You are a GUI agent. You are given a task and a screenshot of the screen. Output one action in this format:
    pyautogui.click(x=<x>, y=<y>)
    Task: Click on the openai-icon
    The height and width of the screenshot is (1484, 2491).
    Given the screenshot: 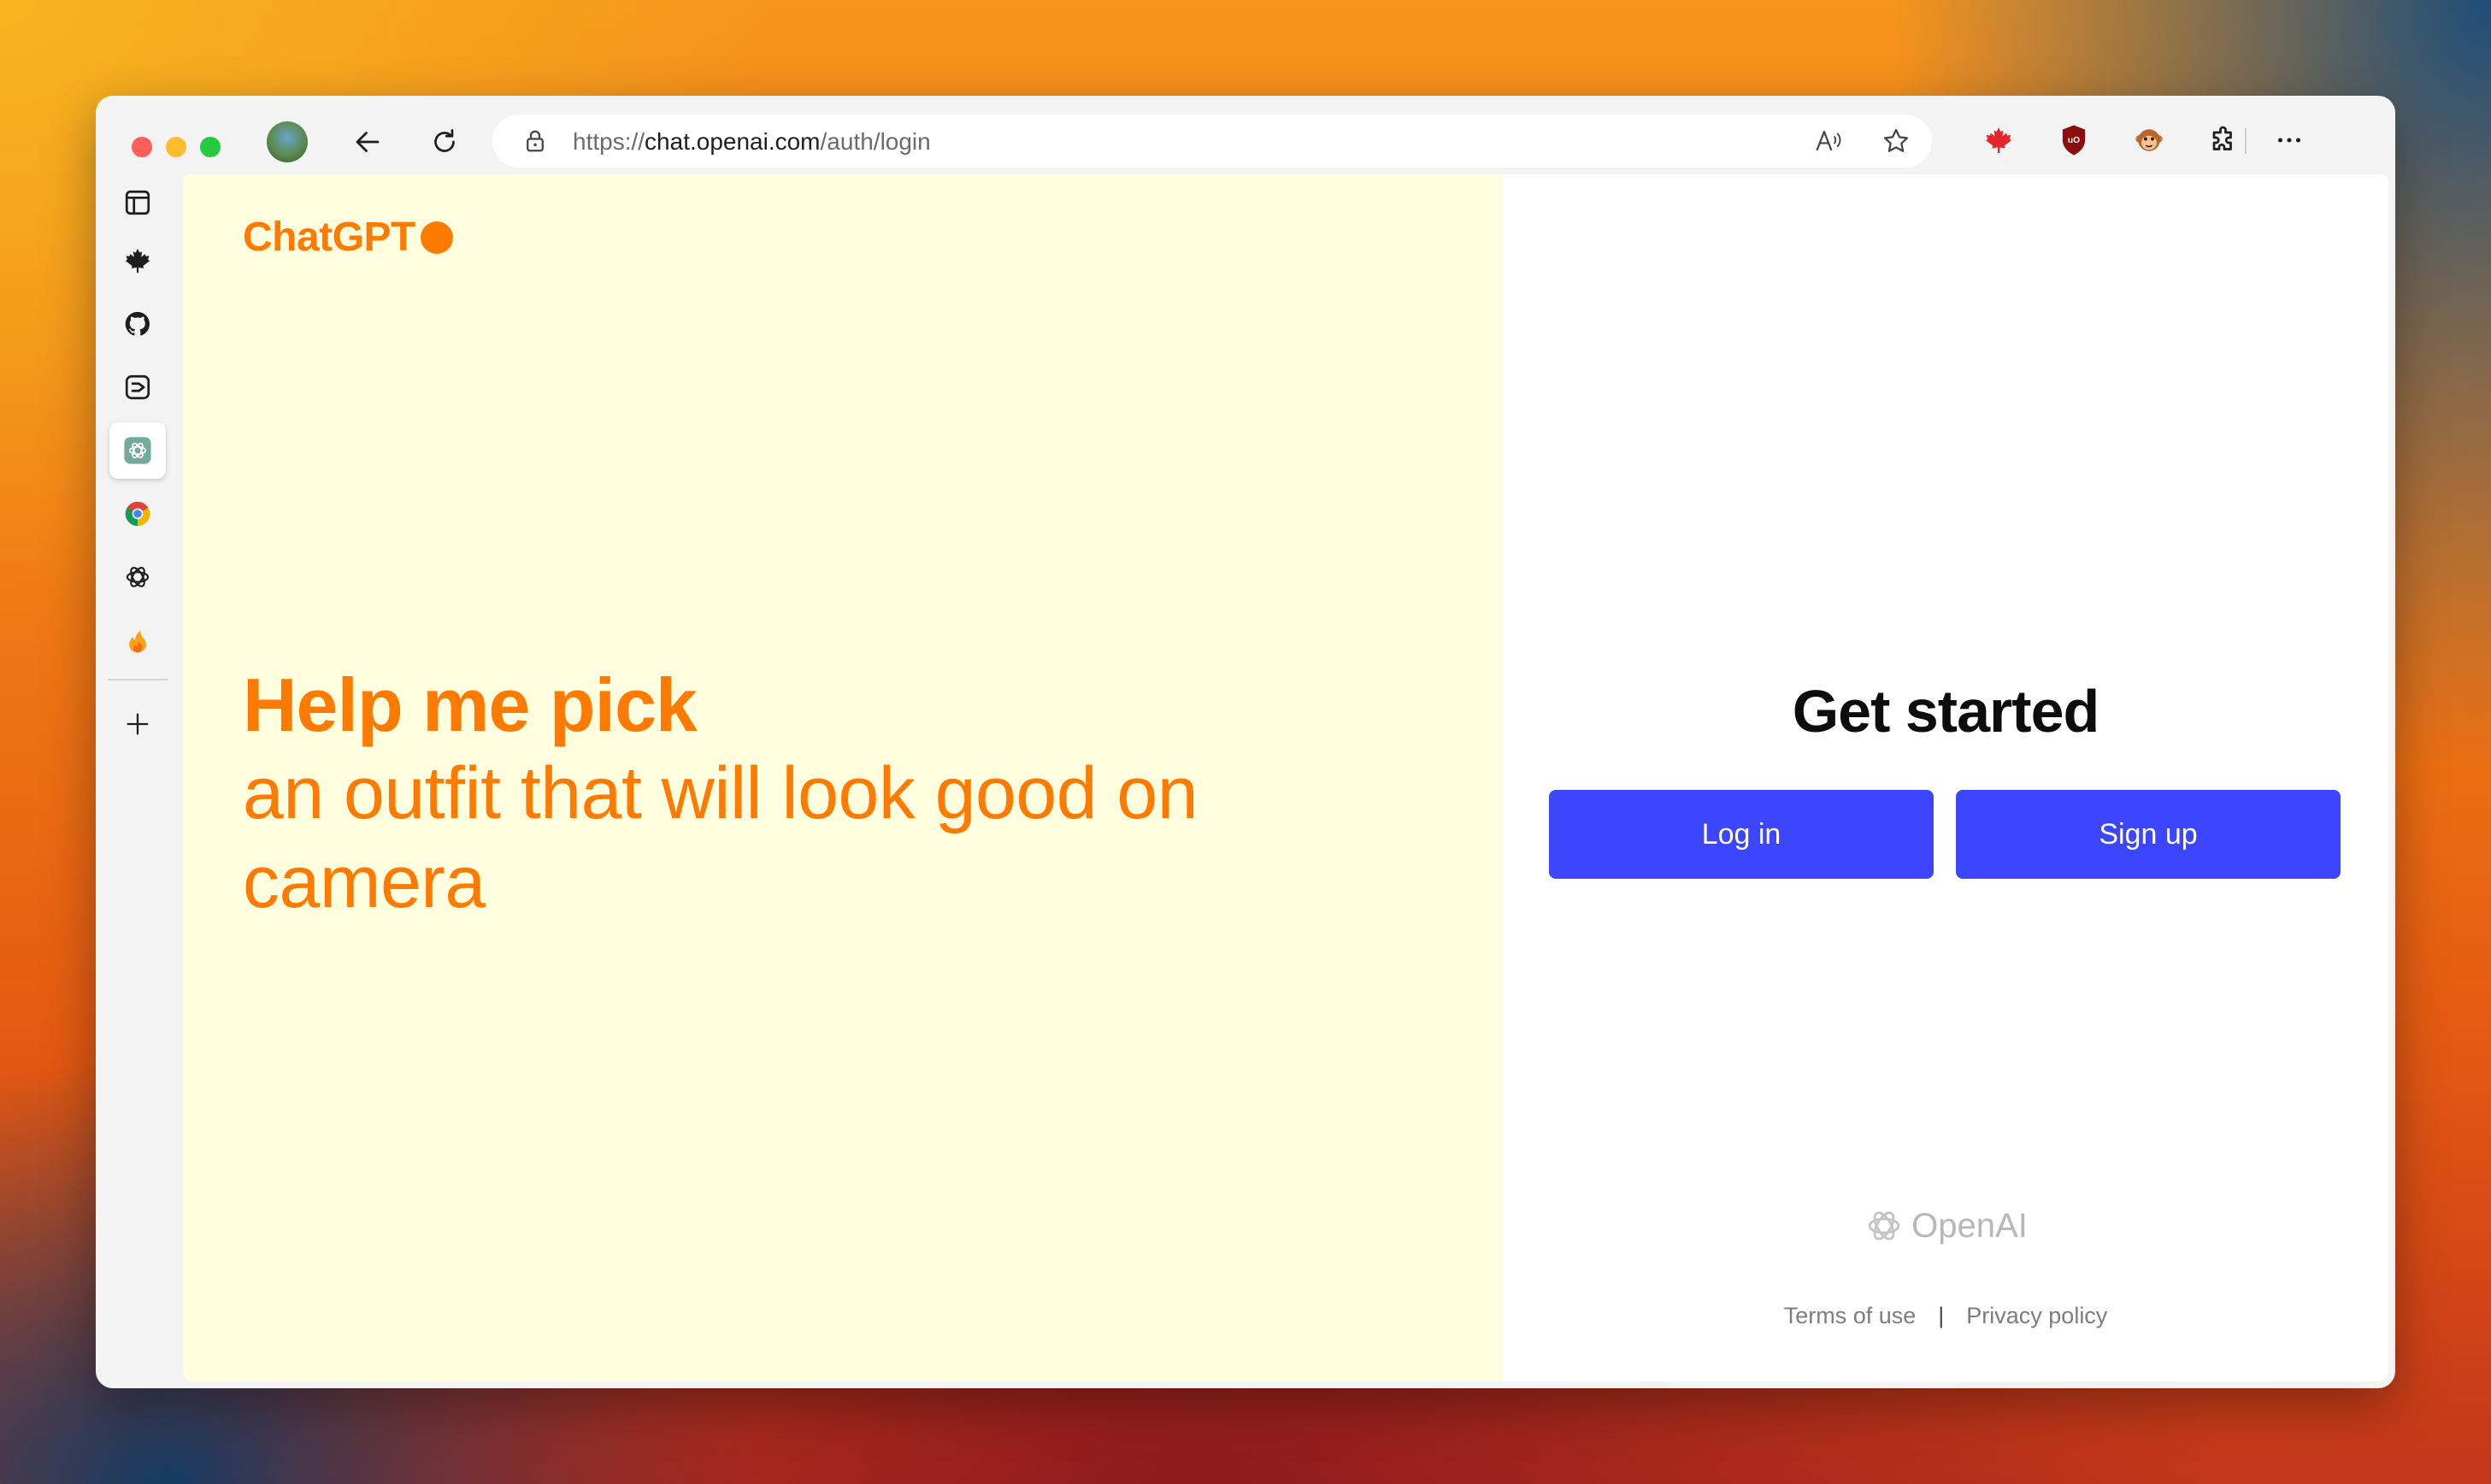 What is the action you would take?
    pyautogui.click(x=138, y=577)
    